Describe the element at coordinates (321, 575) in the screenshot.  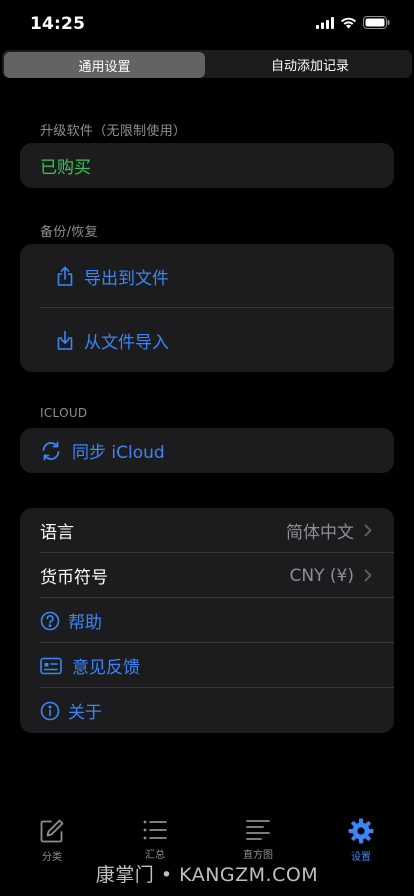
I see `currency-value: CNY (¥)` at that location.